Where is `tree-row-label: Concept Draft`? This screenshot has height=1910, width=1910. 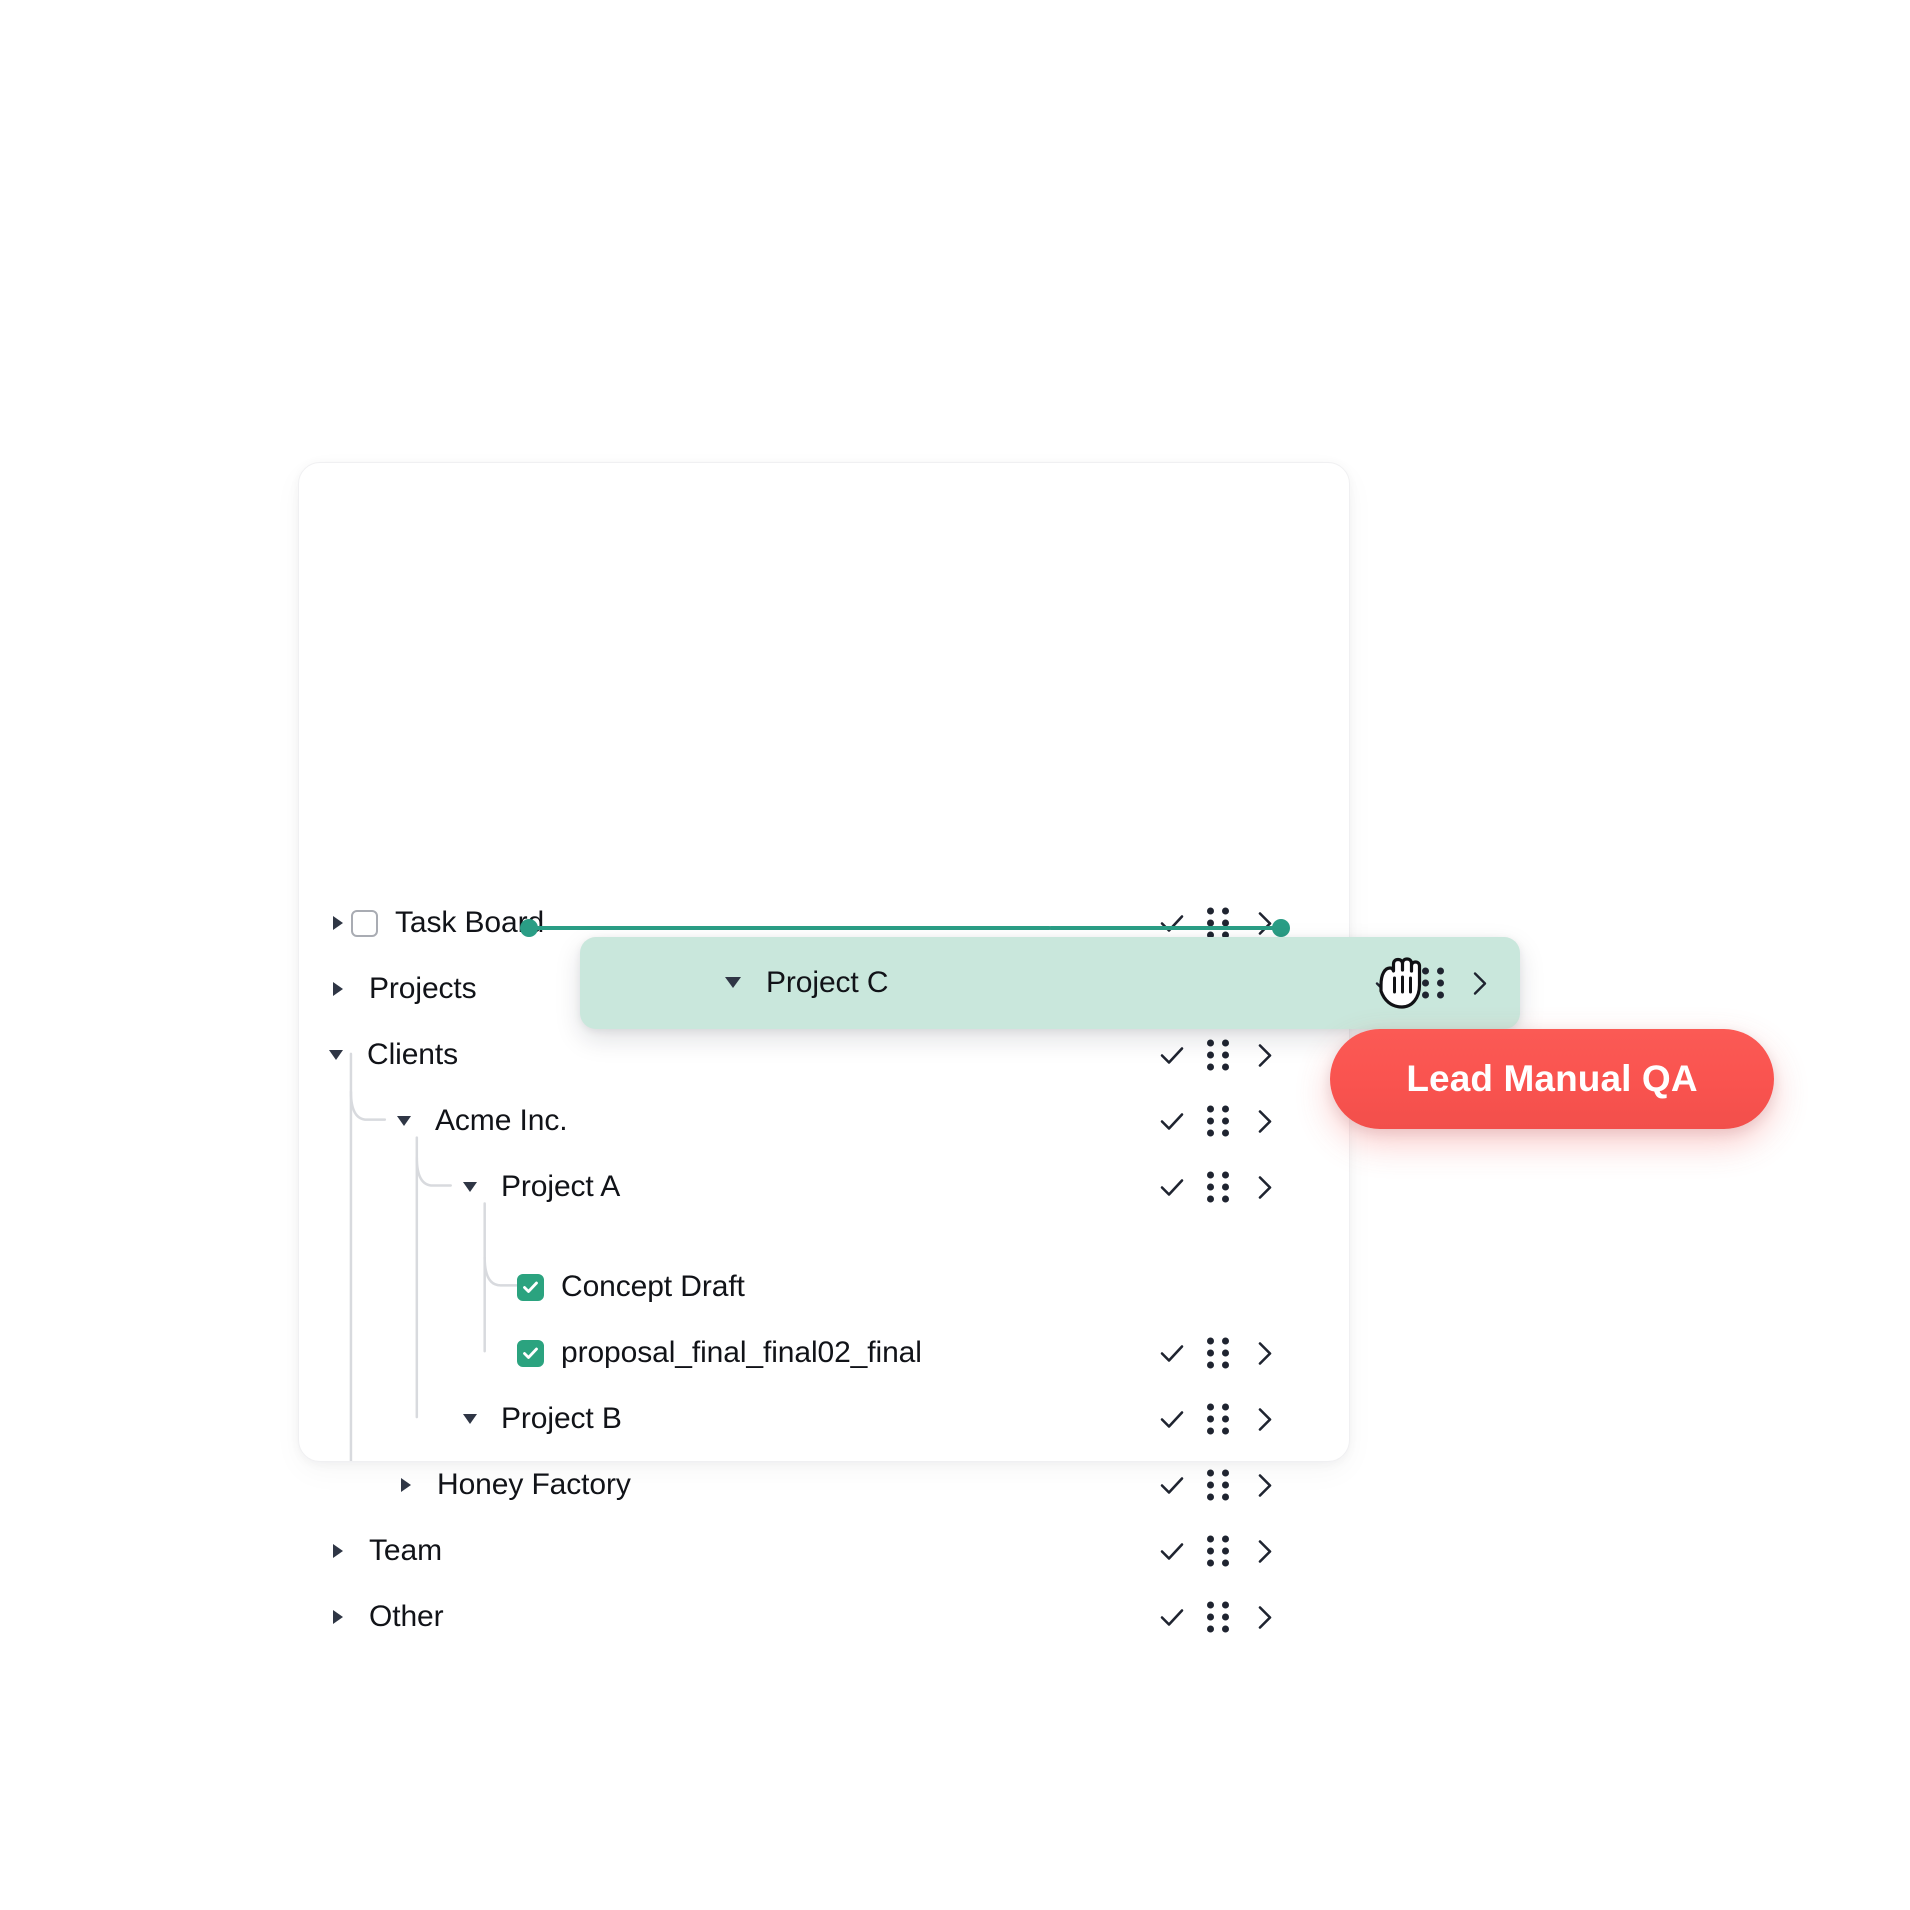 tree-row-label: Concept Draft is located at coordinates (653, 1286).